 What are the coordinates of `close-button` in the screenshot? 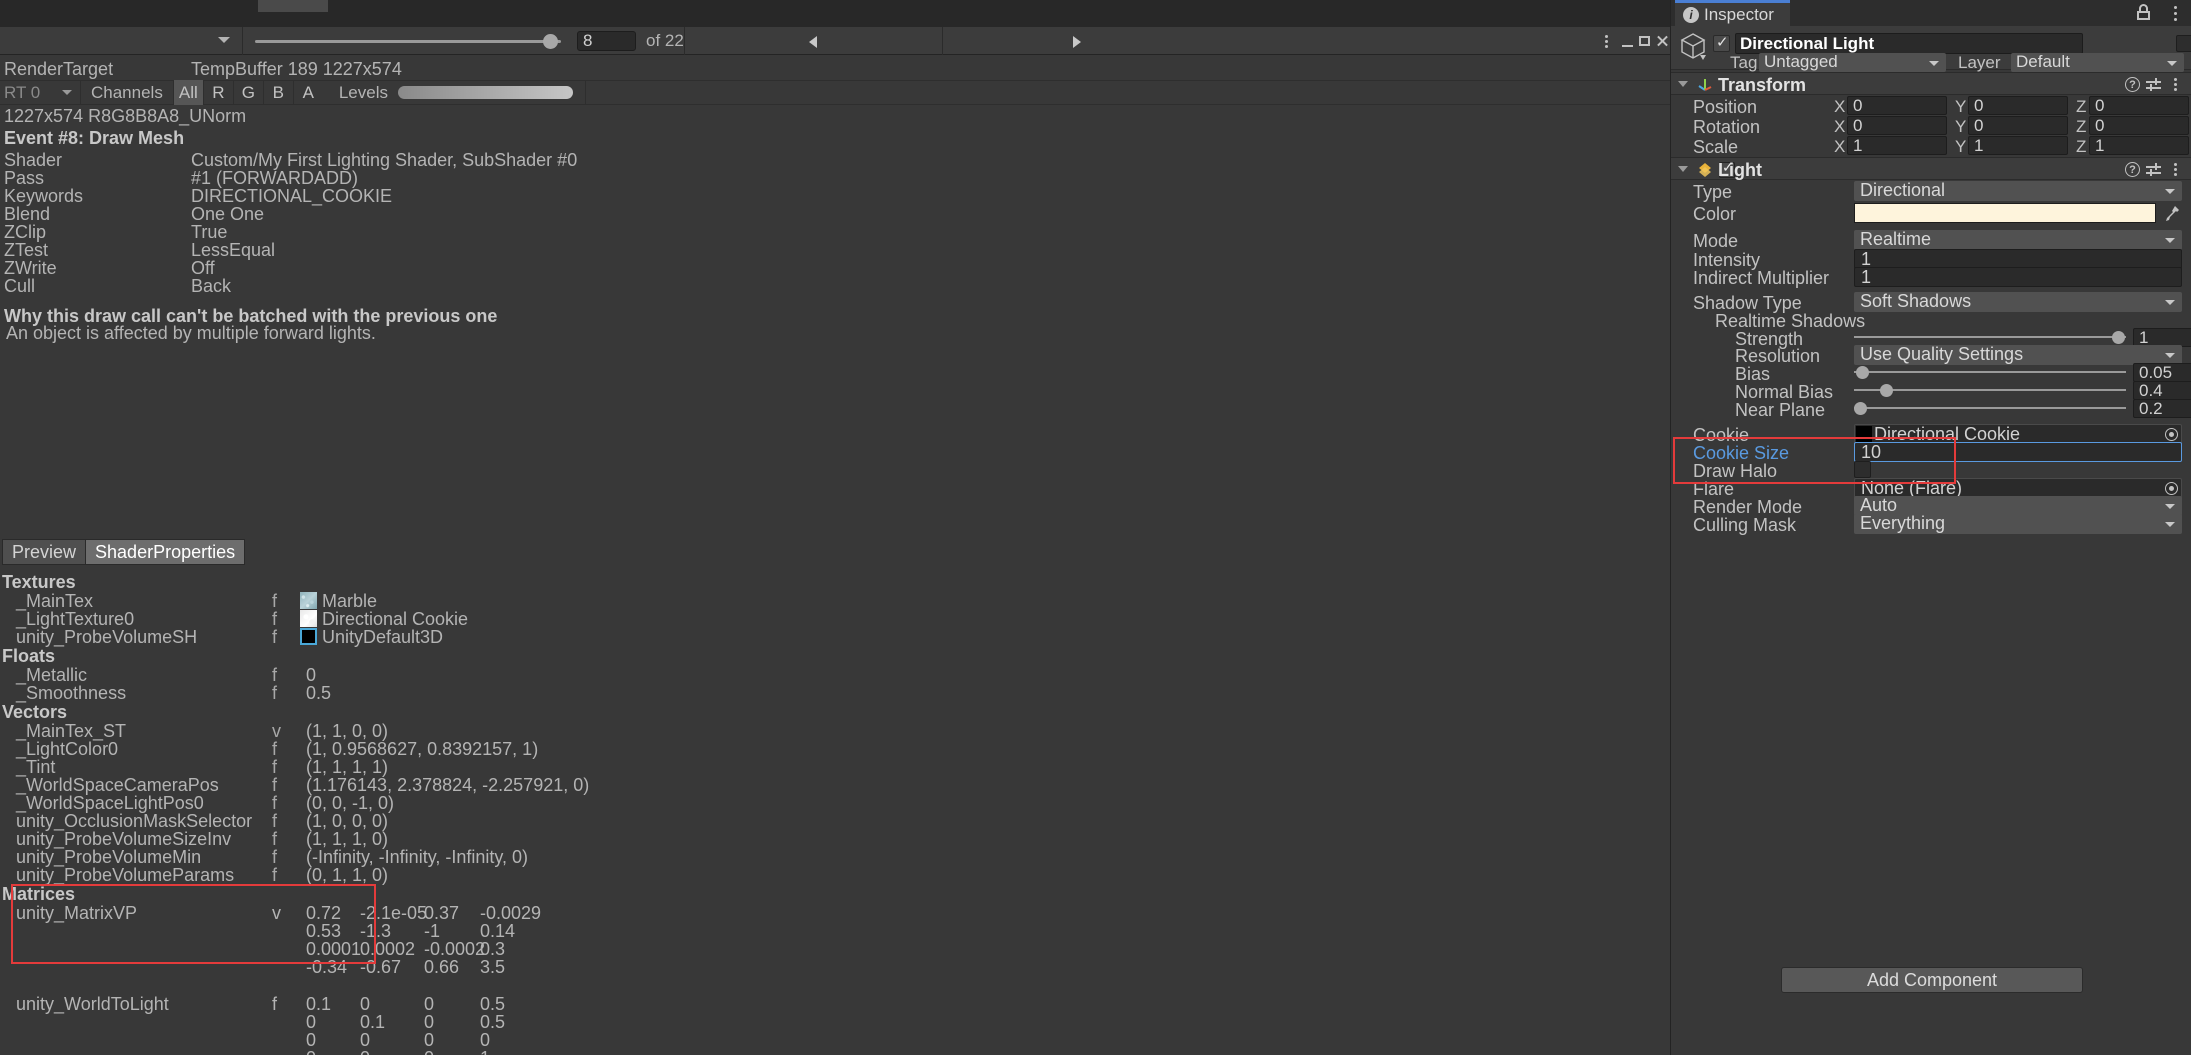 It's located at (1661, 41).